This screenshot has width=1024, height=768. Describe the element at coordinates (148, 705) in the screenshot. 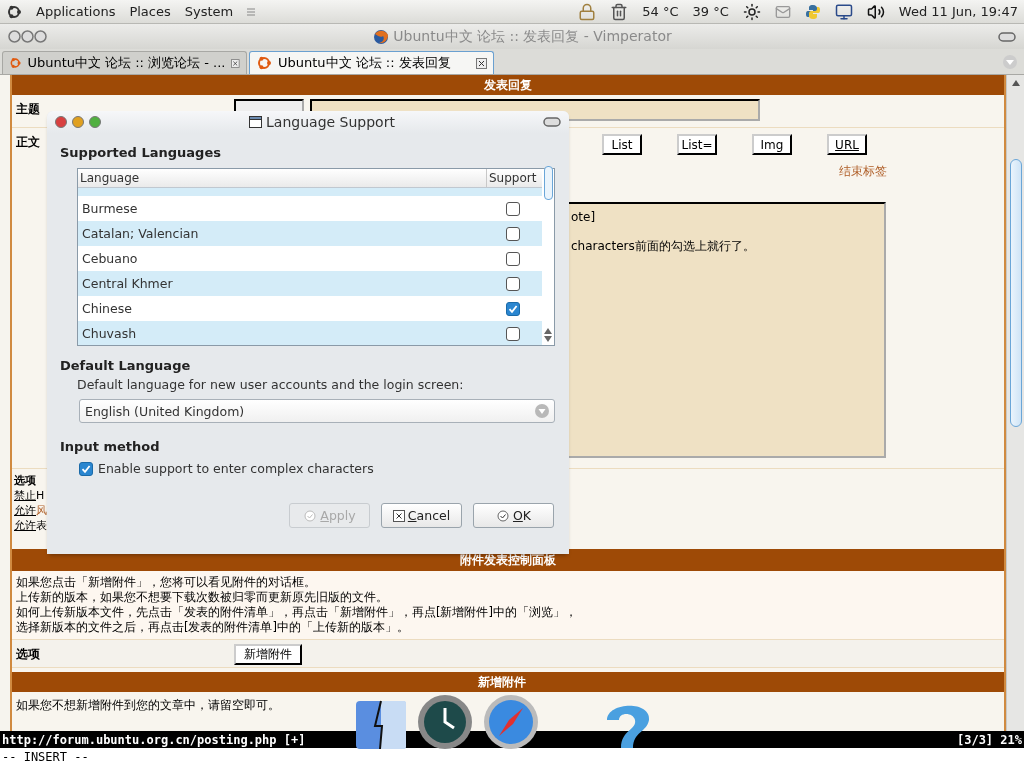

I see `help-text: 如果您不想新增附件到您的文章中，请留空即可。` at that location.